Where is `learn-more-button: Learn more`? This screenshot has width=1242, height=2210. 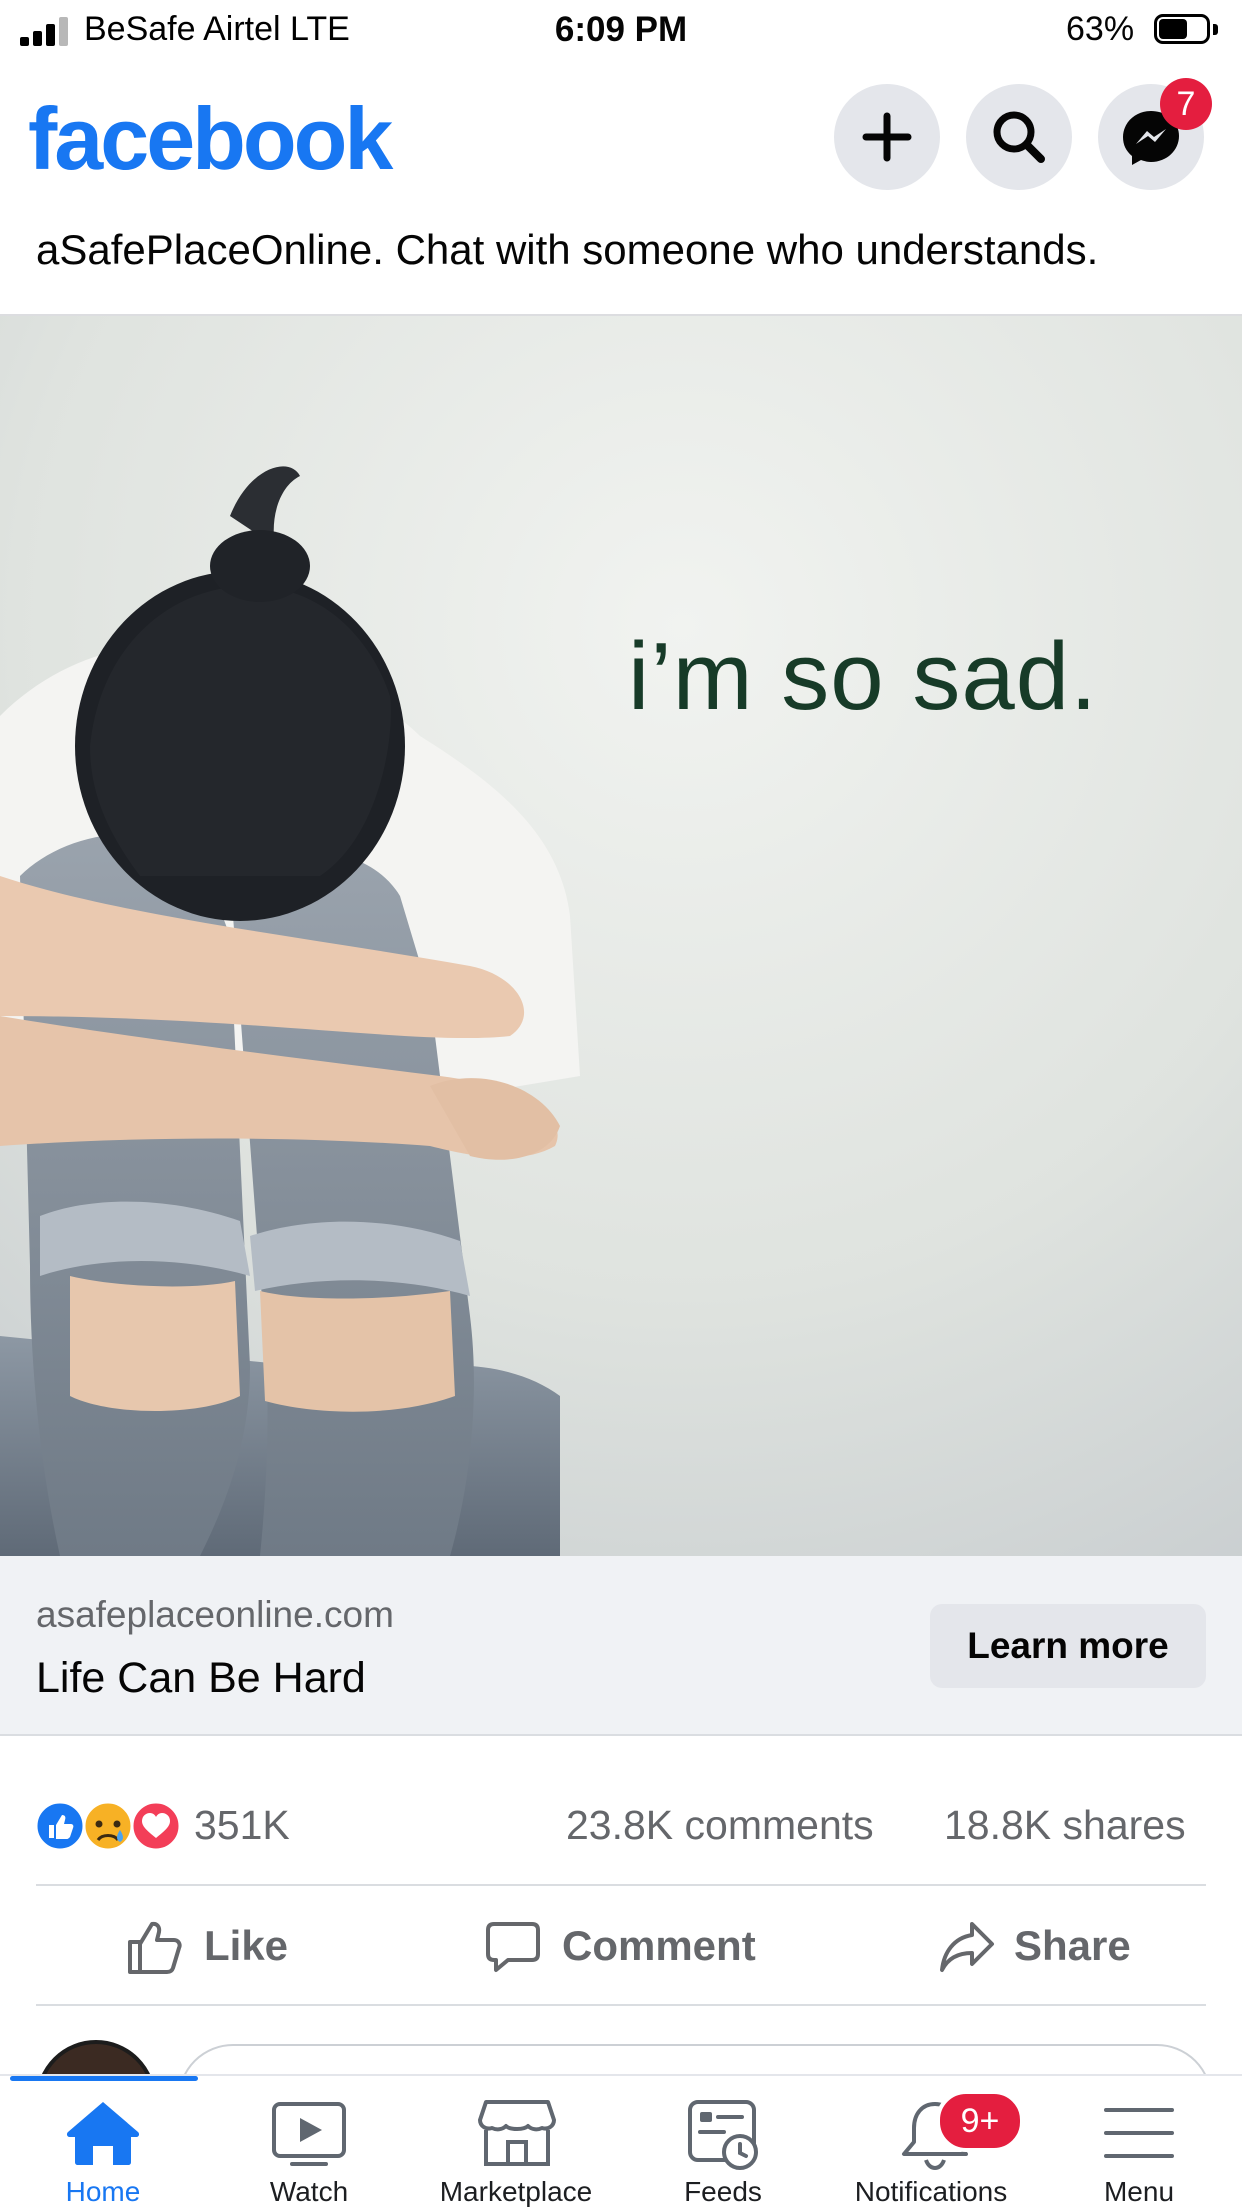 learn-more-button: Learn more is located at coordinates (1068, 1646).